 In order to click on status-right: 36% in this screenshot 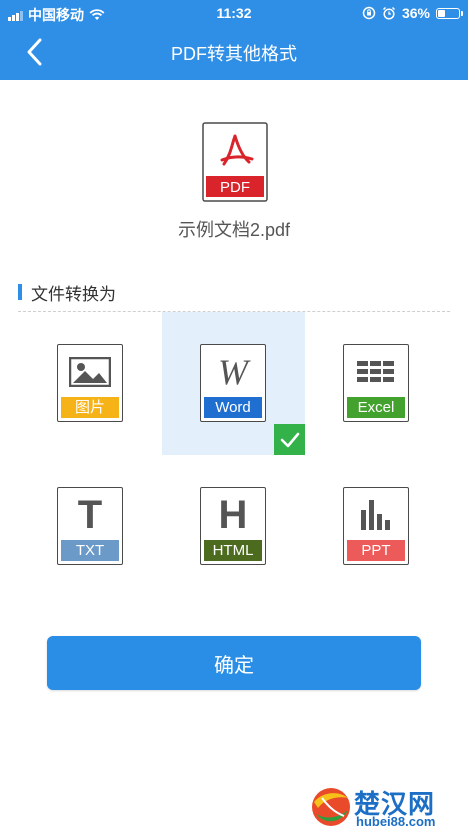, I will do `click(412, 13)`.